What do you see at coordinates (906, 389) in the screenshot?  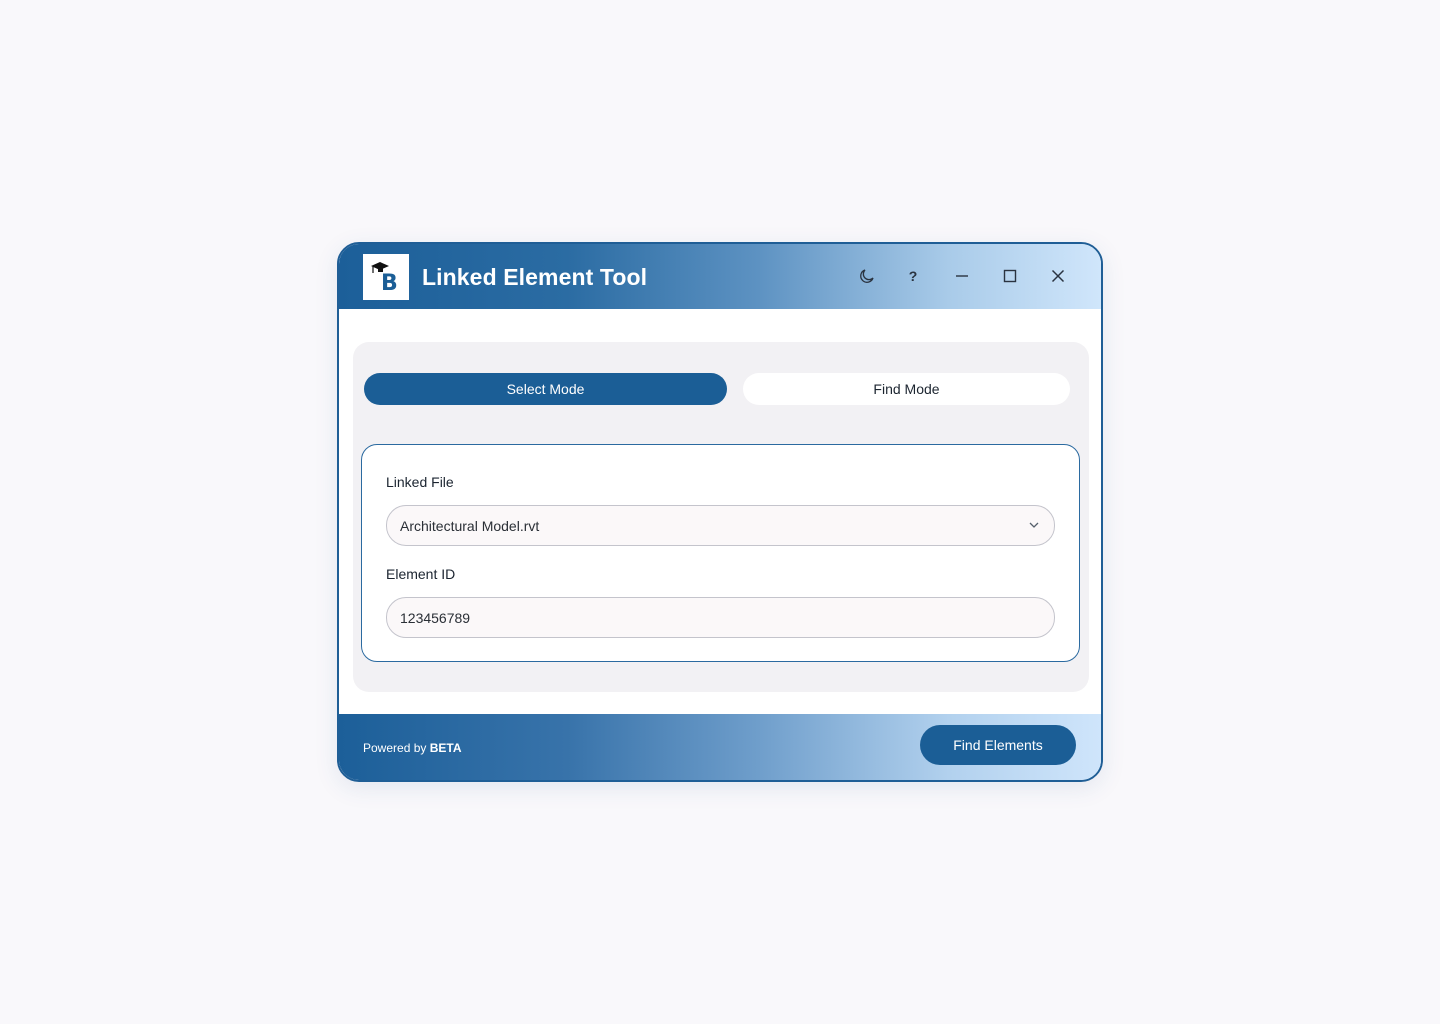 I see `find-mode-tab: Find Mode` at bounding box center [906, 389].